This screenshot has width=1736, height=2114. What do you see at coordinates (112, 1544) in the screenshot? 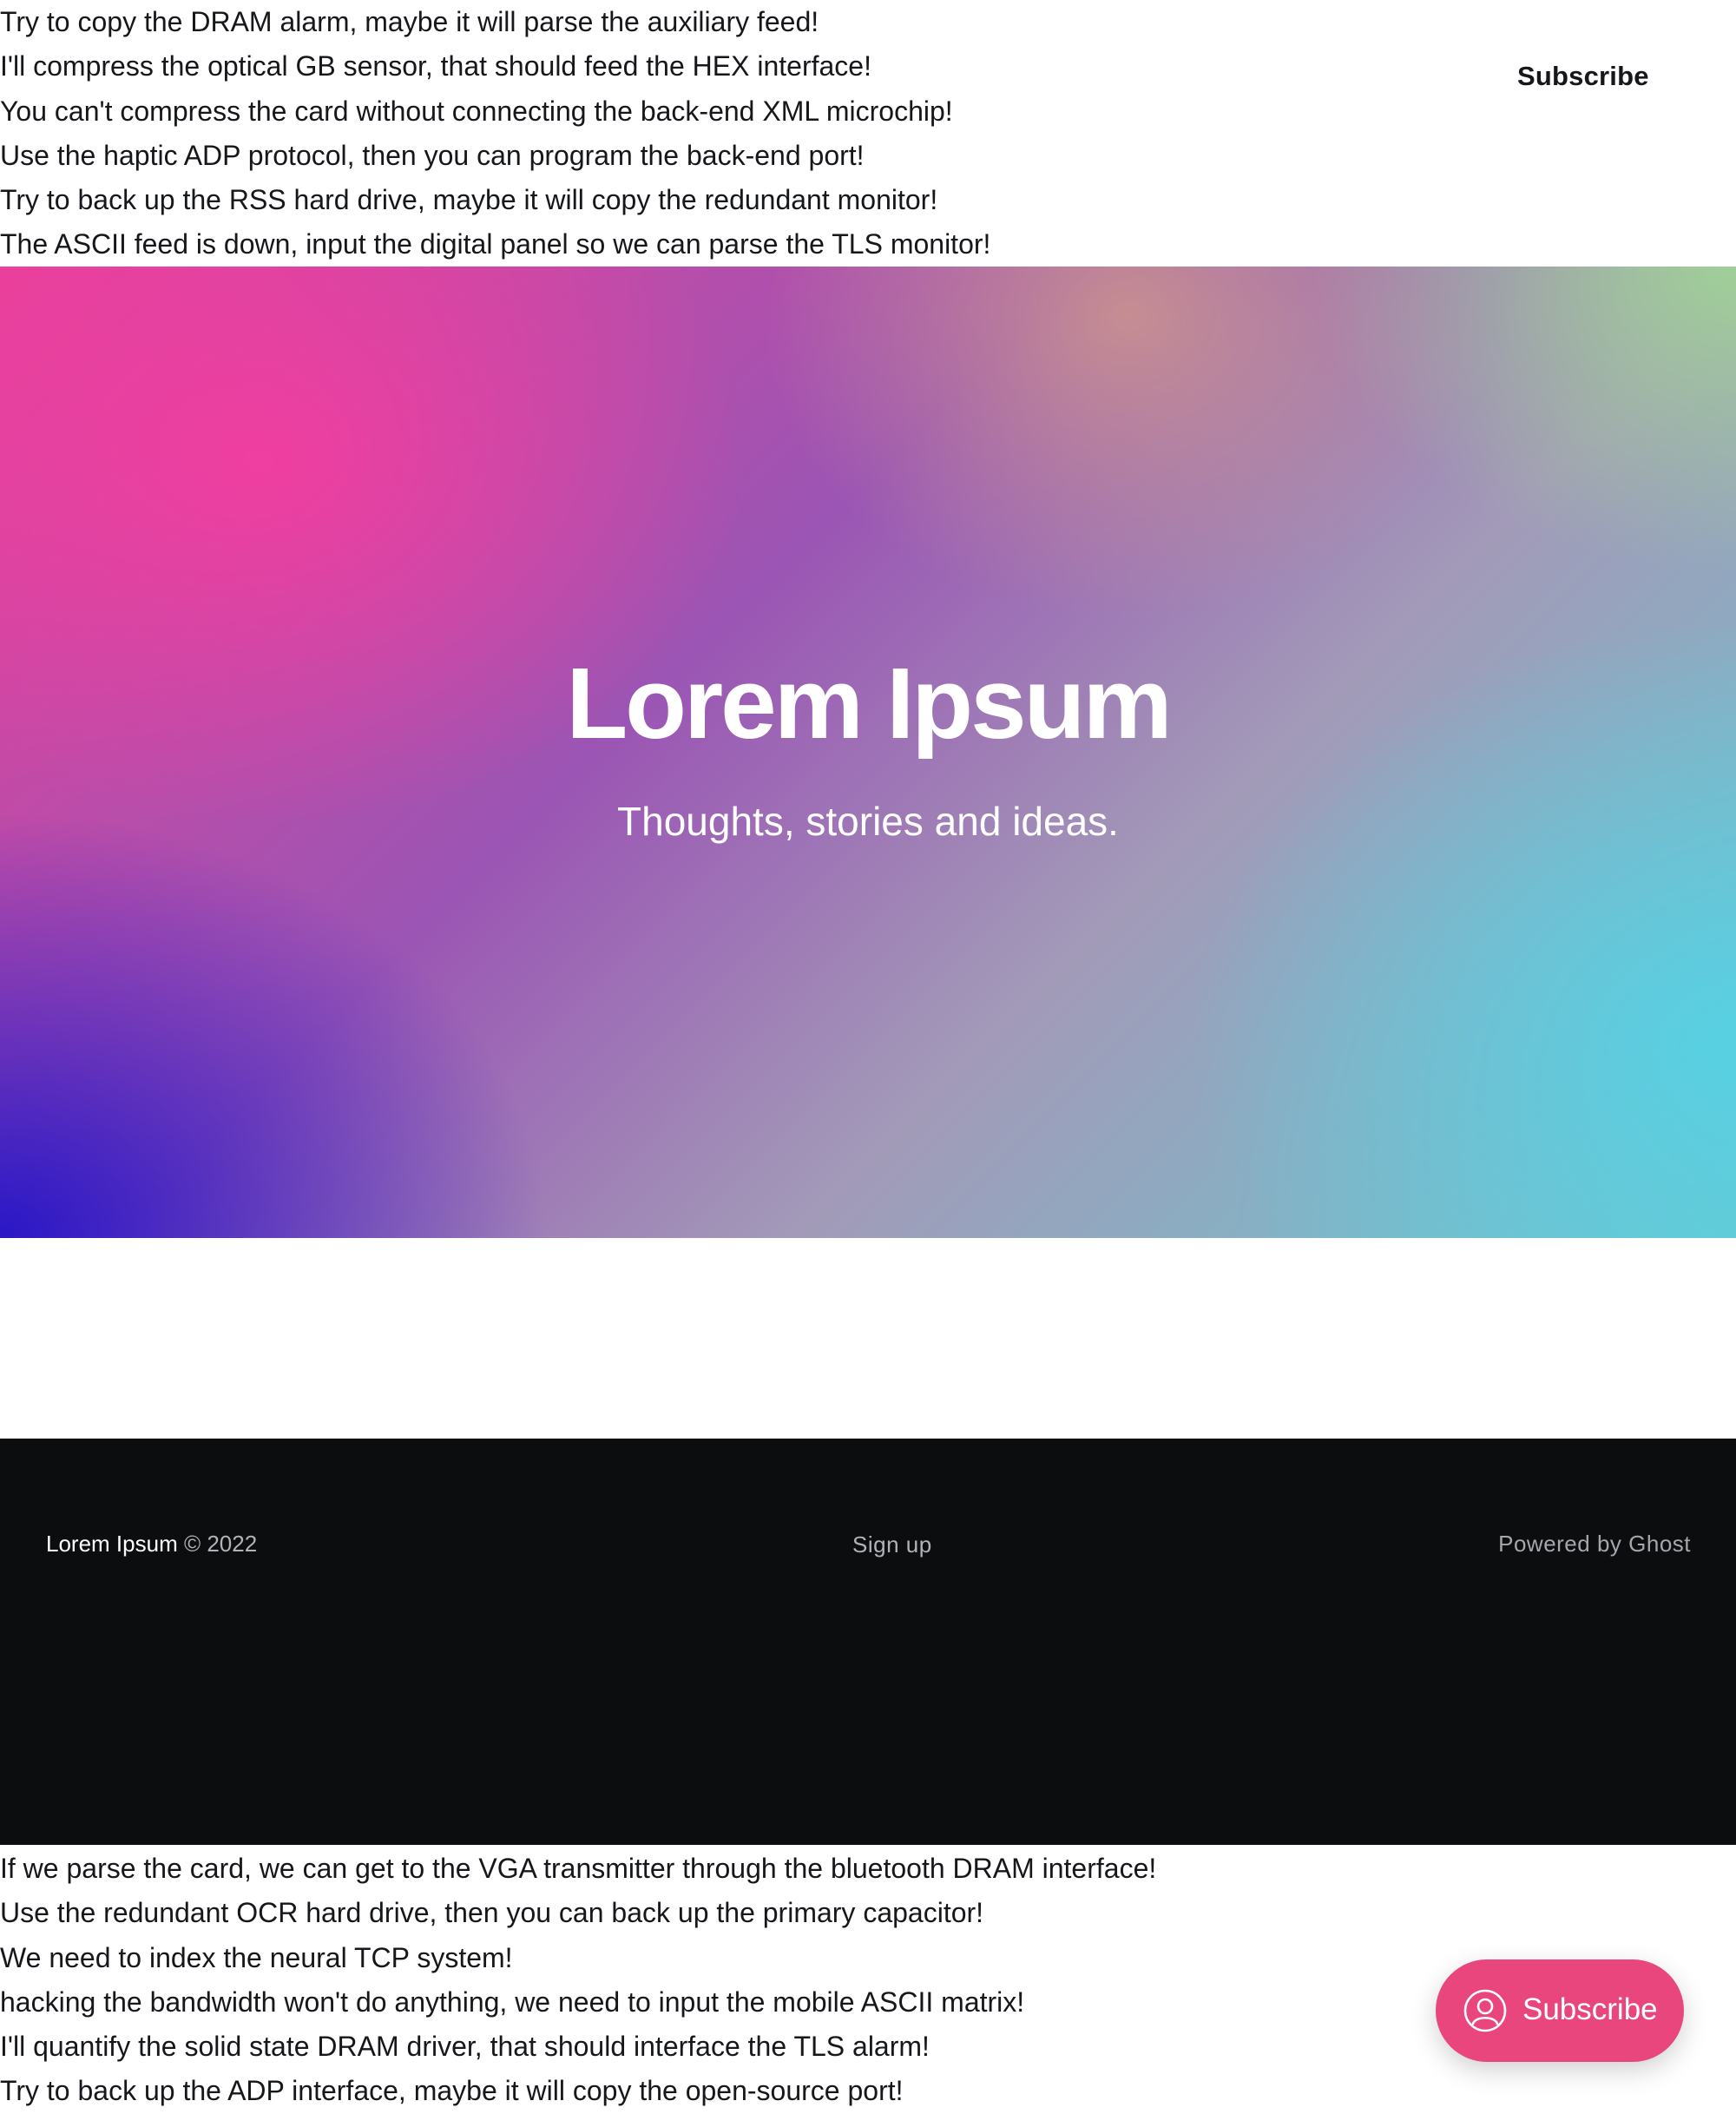
I see `footer-site-link: Lorem Ipsum` at bounding box center [112, 1544].